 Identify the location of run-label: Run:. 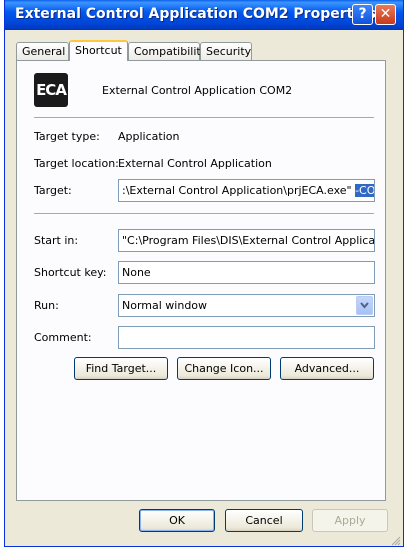
(46, 305).